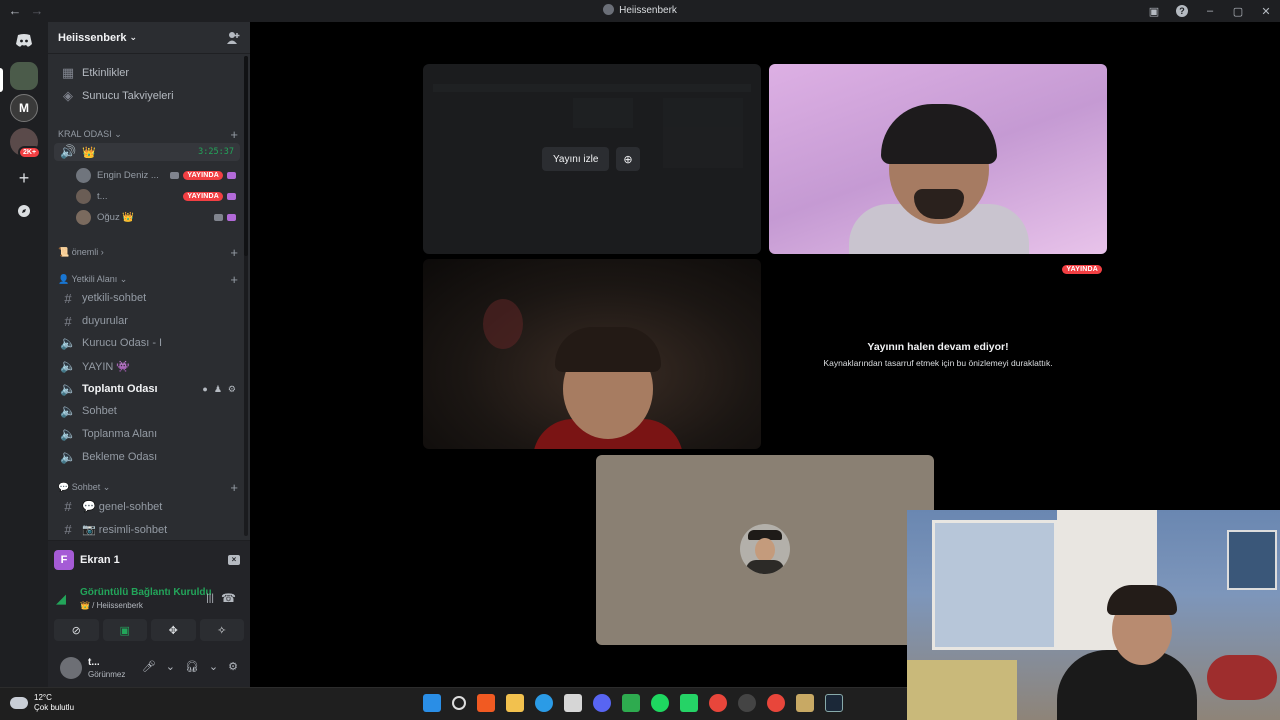 This screenshot has width=1280, height=720. Describe the element at coordinates (1266, 11) in the screenshot. I see `close-button: ✕` at that location.